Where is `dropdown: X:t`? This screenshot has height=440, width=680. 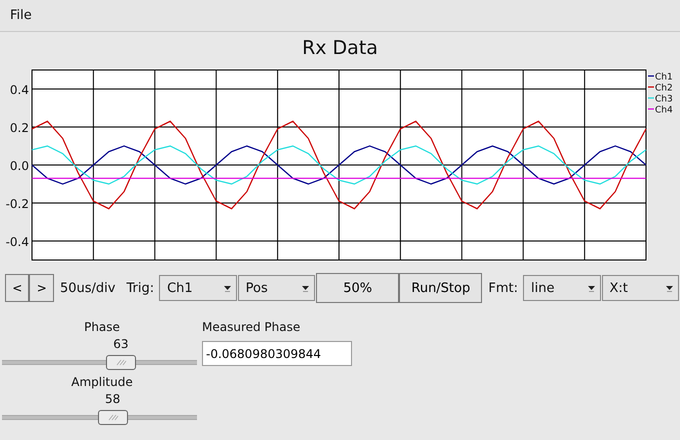
dropdown: X:t is located at coordinates (641, 288).